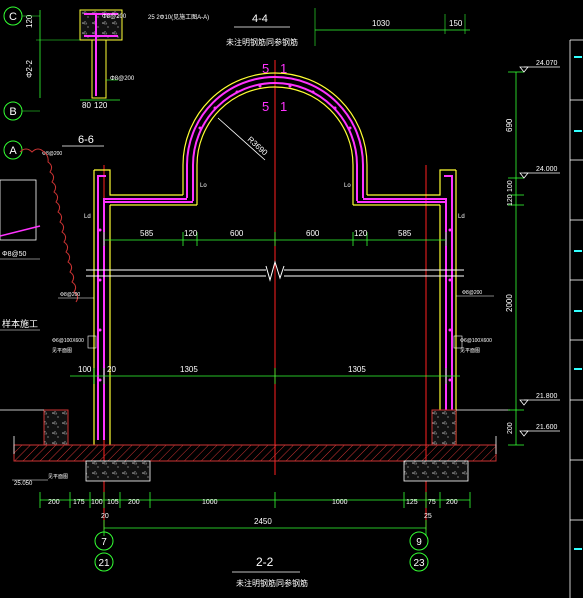 Image resolution: width=583 pixels, height=598 pixels. Describe the element at coordinates (237, 233) in the screenshot. I see `span-dim-3: 600` at that location.